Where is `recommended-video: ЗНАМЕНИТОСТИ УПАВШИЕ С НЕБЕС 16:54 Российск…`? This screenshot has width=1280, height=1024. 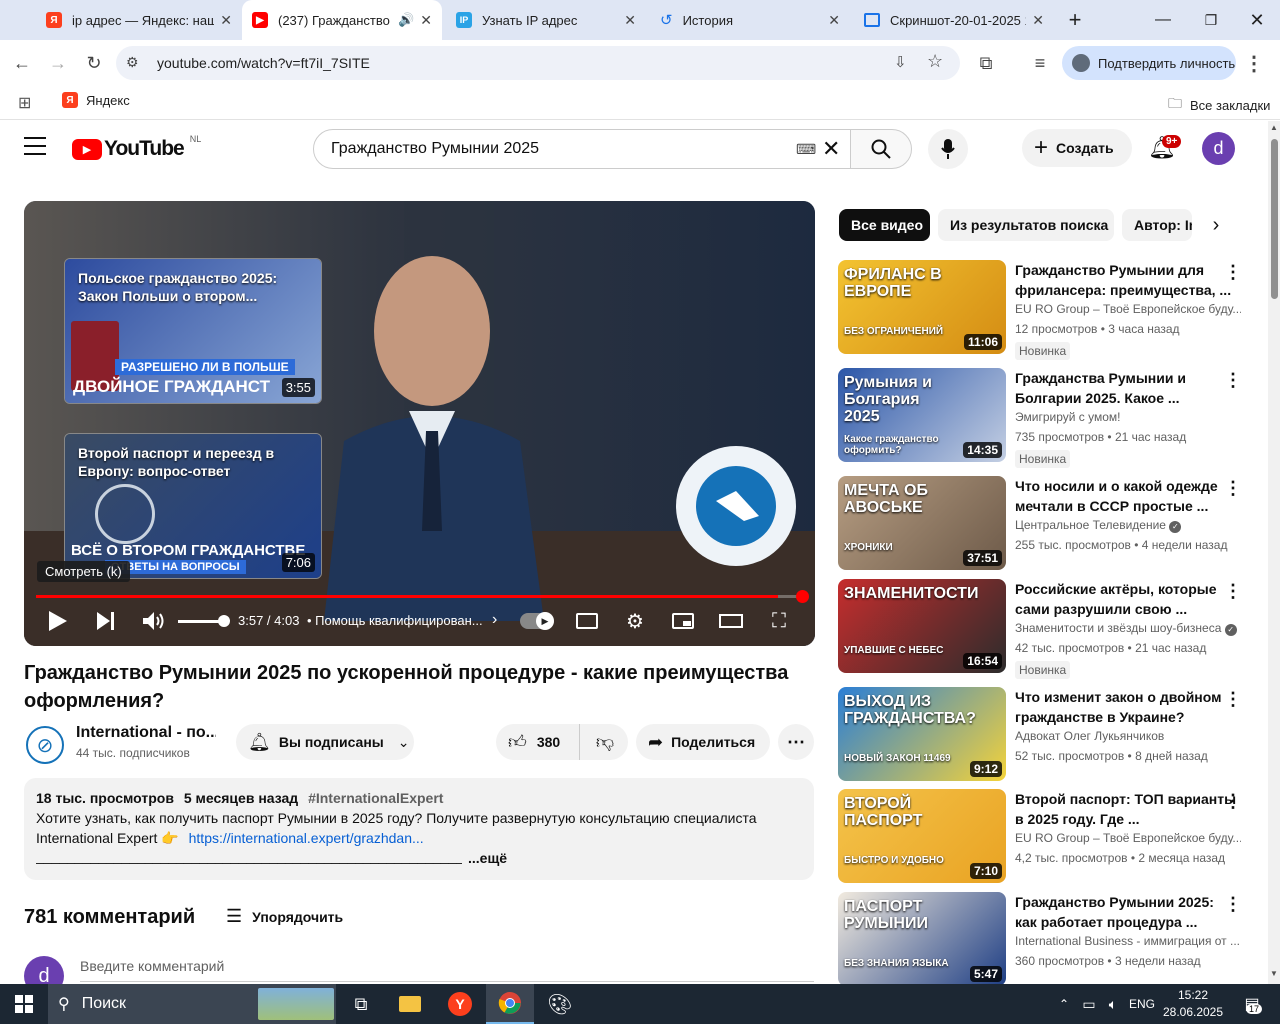 recommended-video: ЗНАМЕНИТОСТИ УПАВШИЕ С НЕБЕС 16:54 Российск… is located at coordinates (1048, 629).